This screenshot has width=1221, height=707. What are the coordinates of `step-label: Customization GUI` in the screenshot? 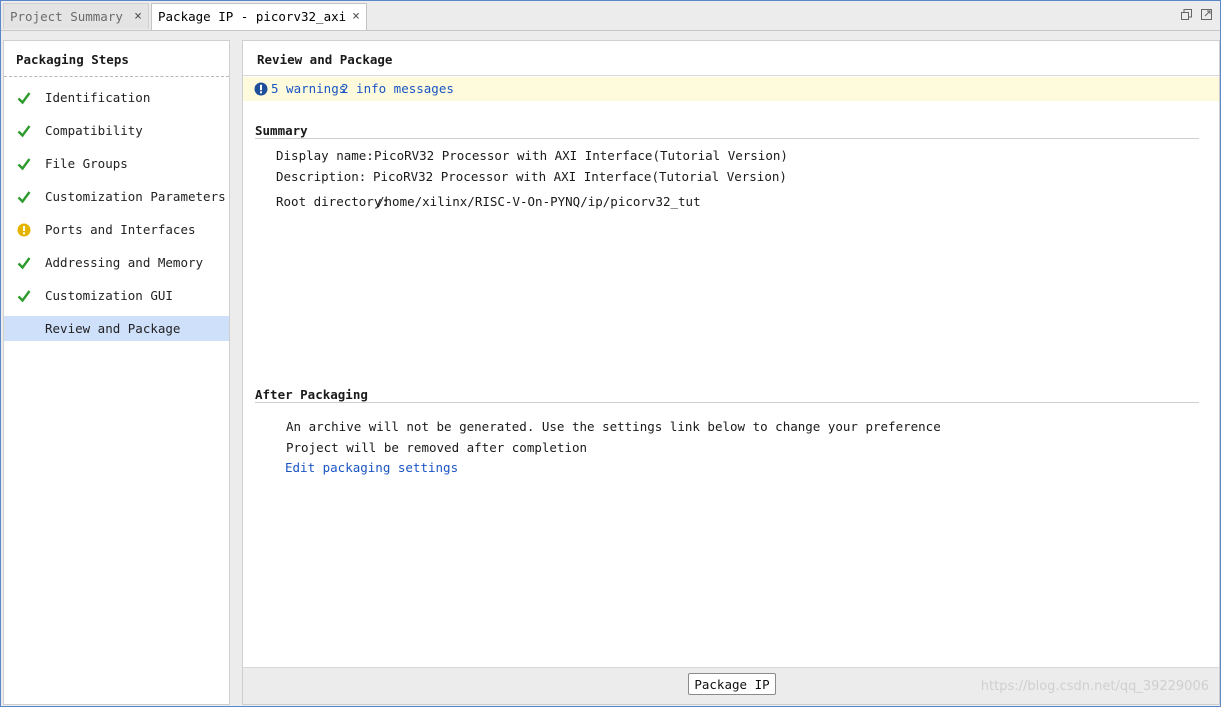 It's located at (109, 295).